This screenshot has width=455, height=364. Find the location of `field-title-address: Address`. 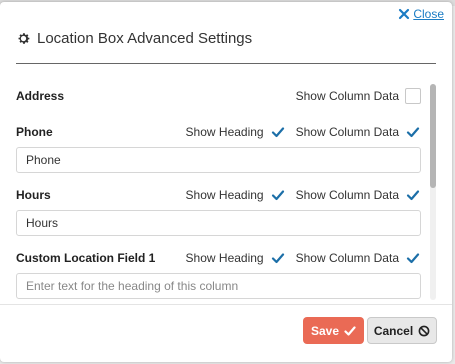

field-title-address: Address is located at coordinates (40, 96).